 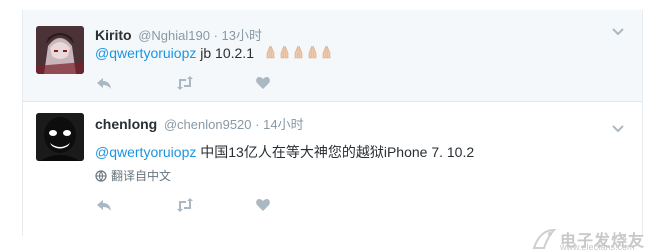 I want to click on globe-icon, so click(x=101, y=176).